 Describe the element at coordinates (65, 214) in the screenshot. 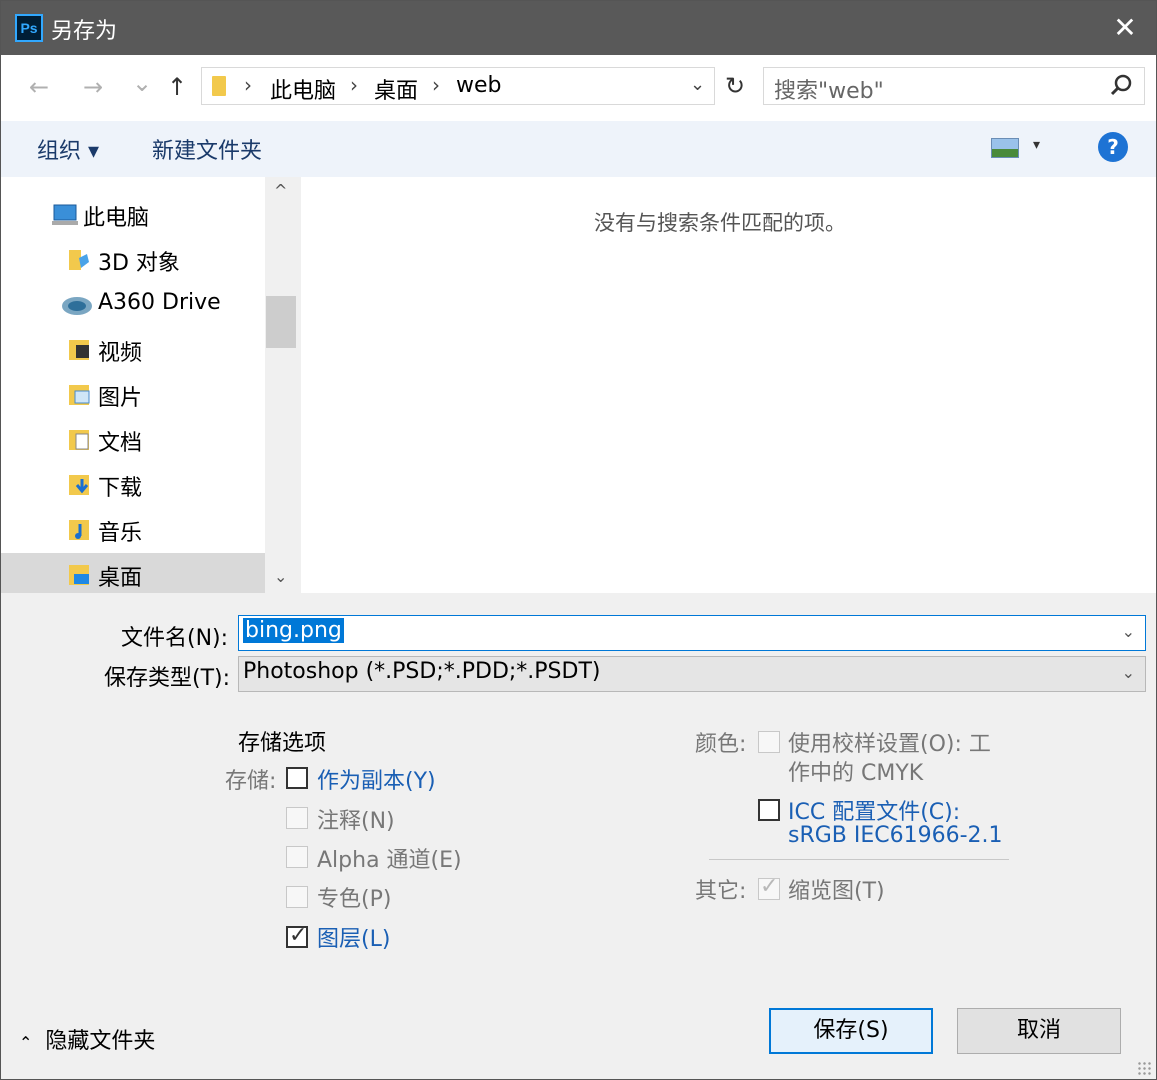

I see `computer-icon` at that location.